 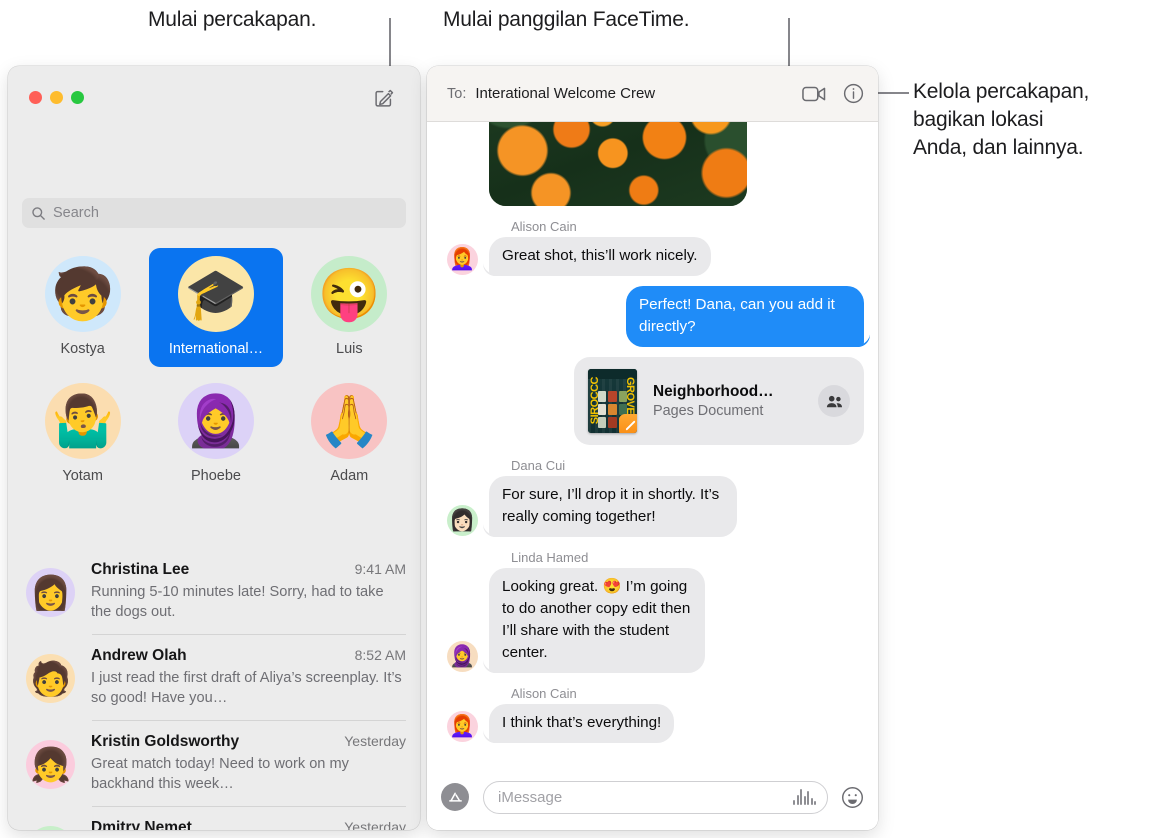 I want to click on avatar: 👧, so click(x=50, y=764).